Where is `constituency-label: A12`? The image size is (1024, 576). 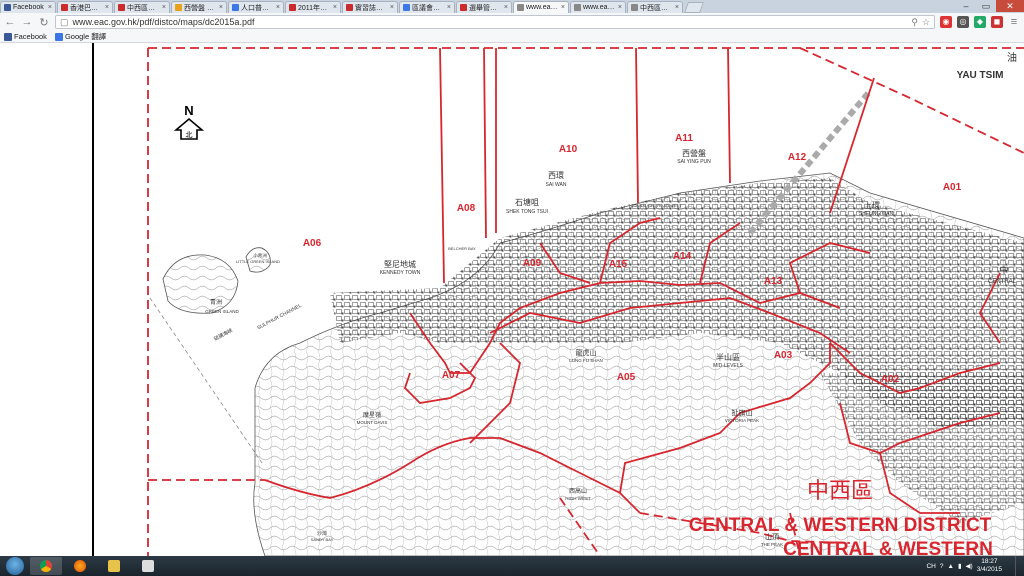 constituency-label: A12 is located at coordinates (797, 157).